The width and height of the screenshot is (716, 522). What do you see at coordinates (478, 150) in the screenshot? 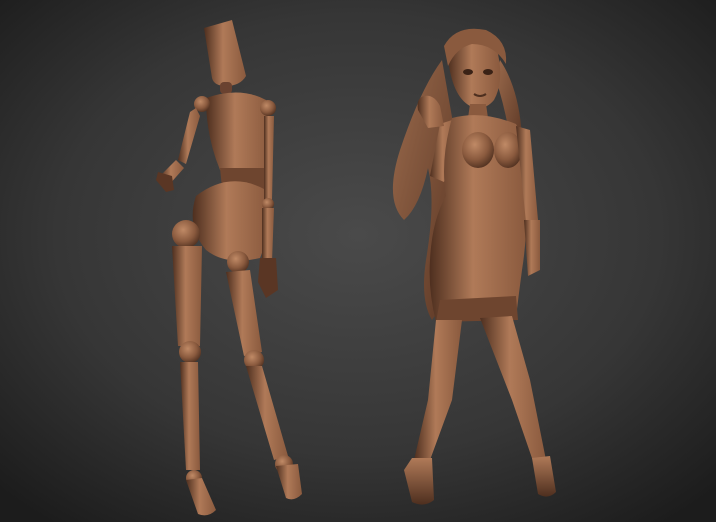
I see `figure-bust` at bounding box center [478, 150].